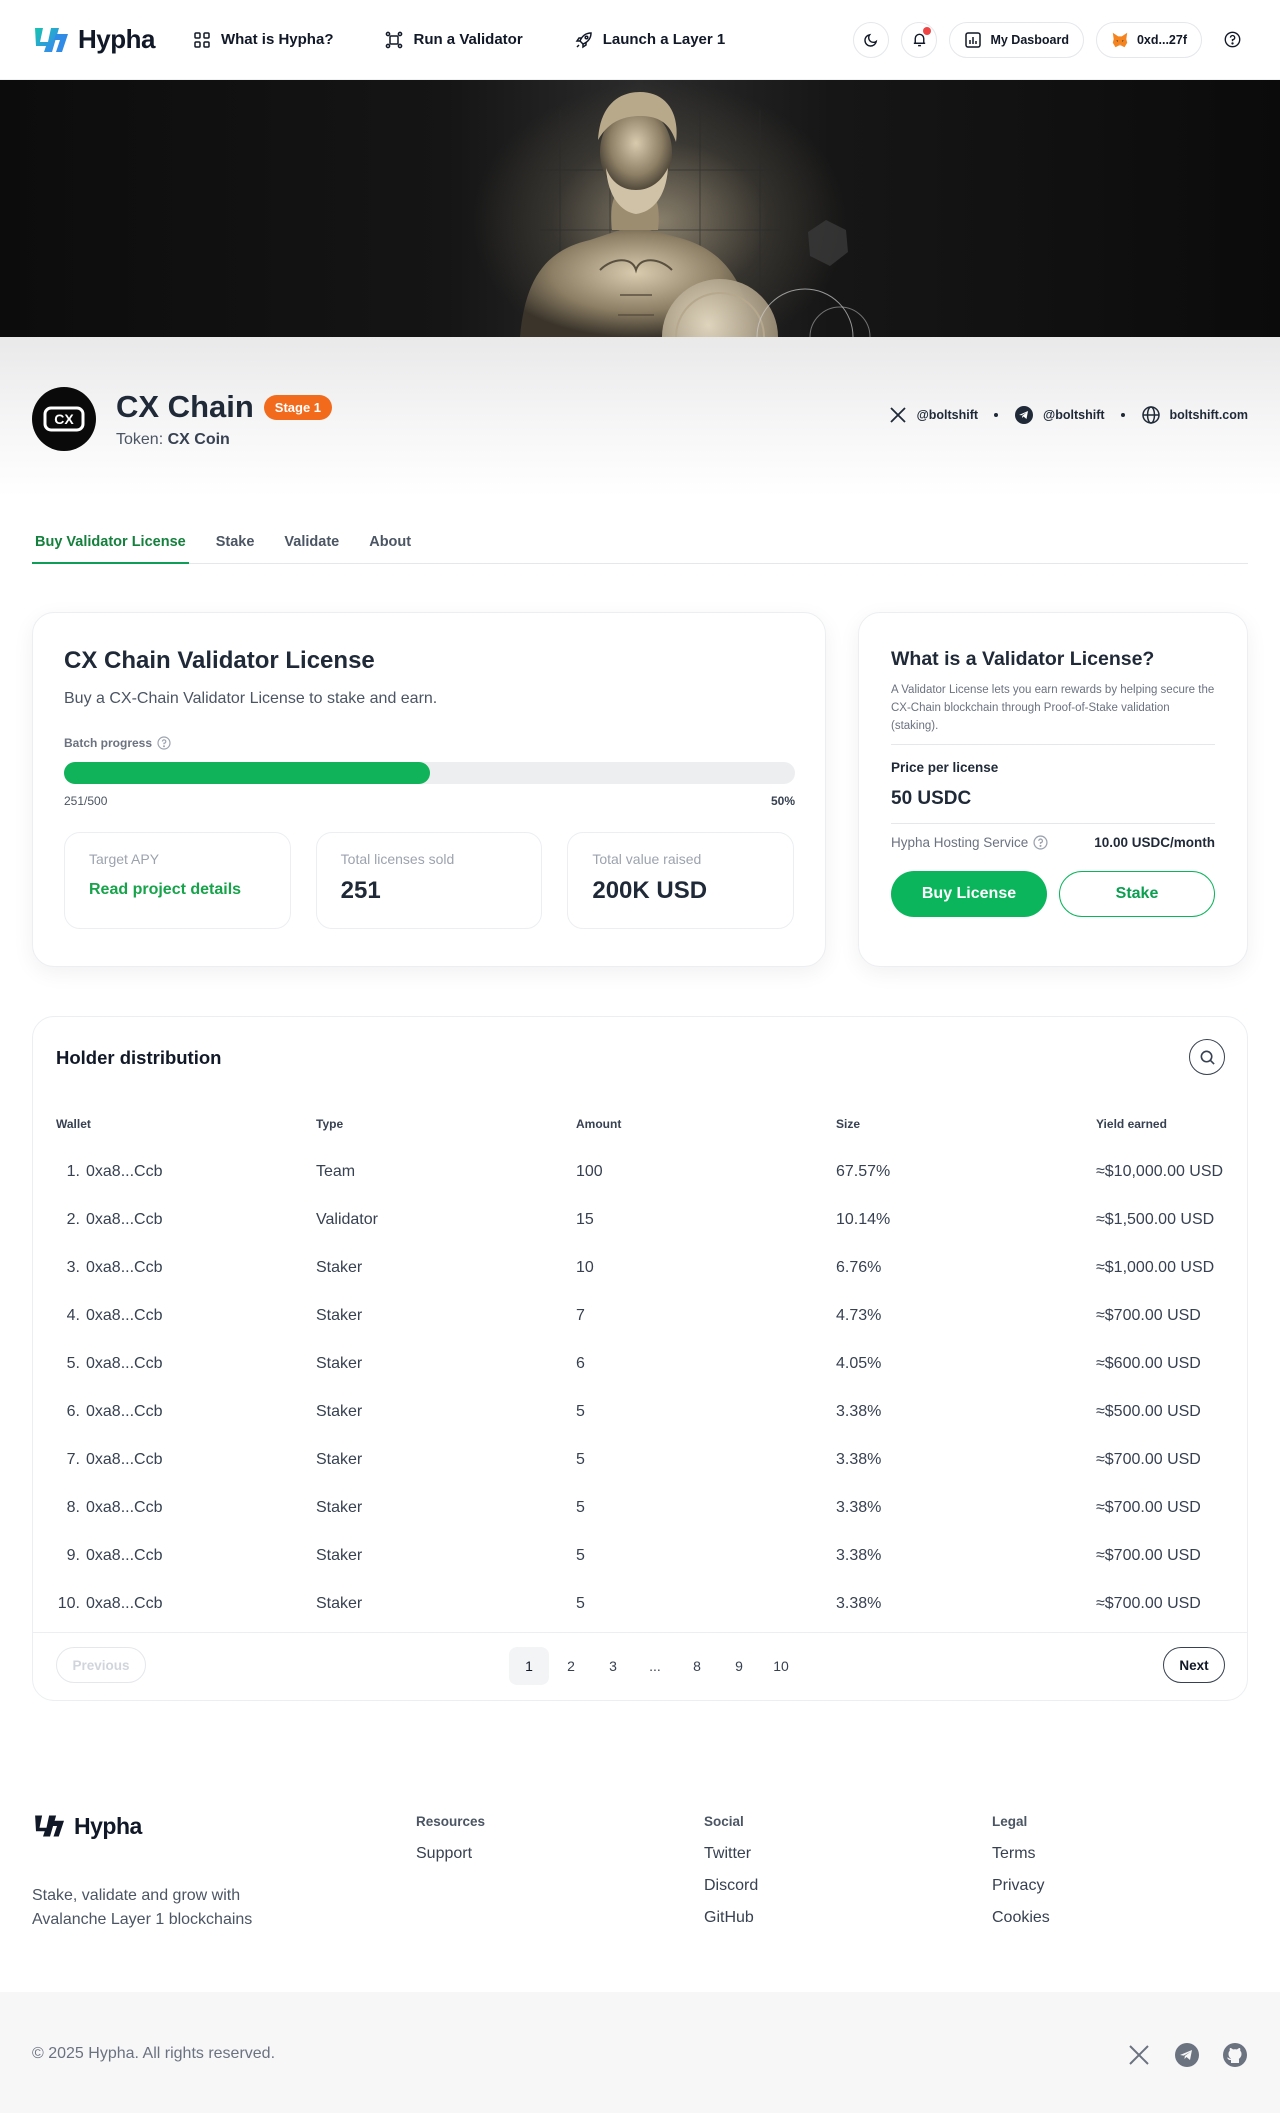 This screenshot has width=1280, height=2113. I want to click on website-link: boltshift.com, so click(1194, 415).